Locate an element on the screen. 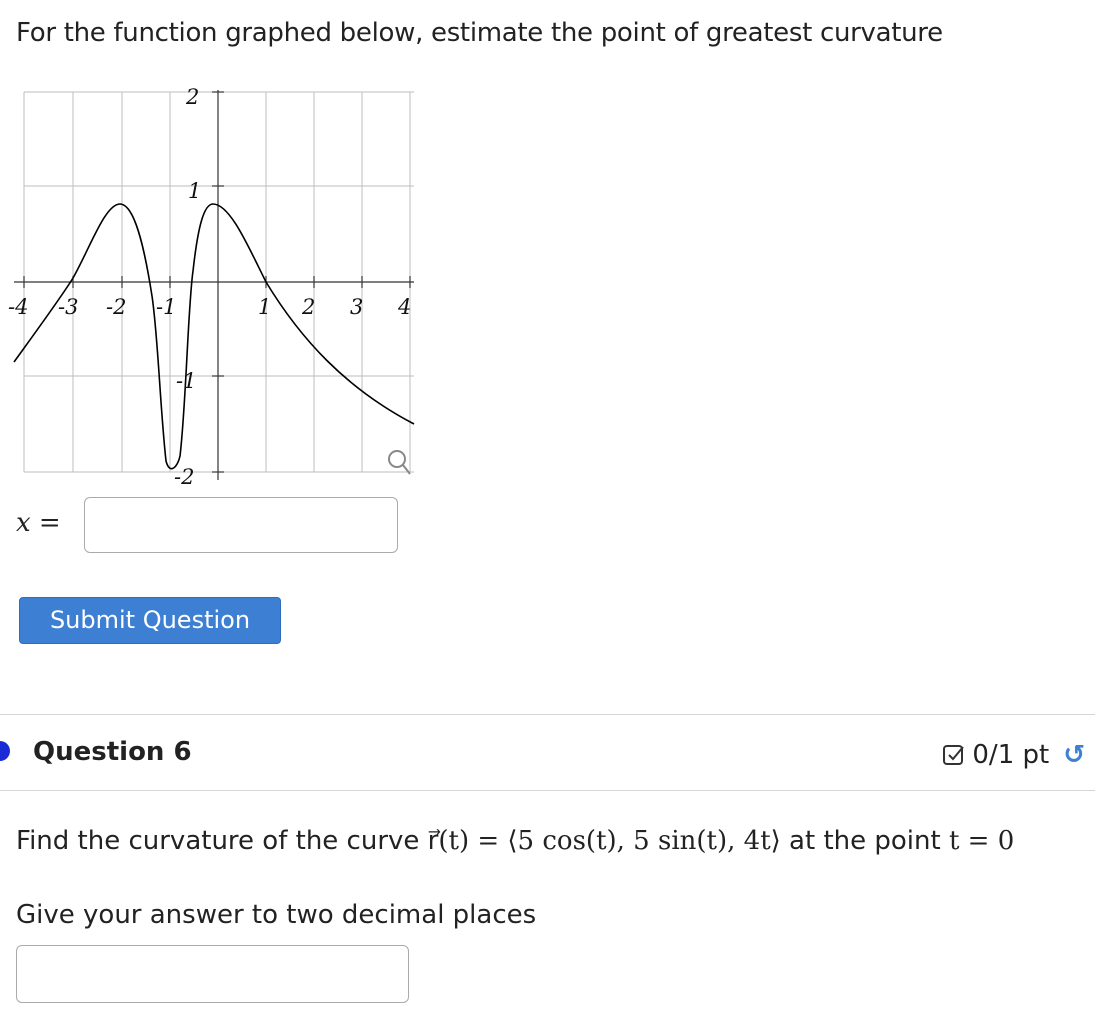 This screenshot has width=1095, height=1019. y-tick-label: -2 is located at coordinates (184, 477).